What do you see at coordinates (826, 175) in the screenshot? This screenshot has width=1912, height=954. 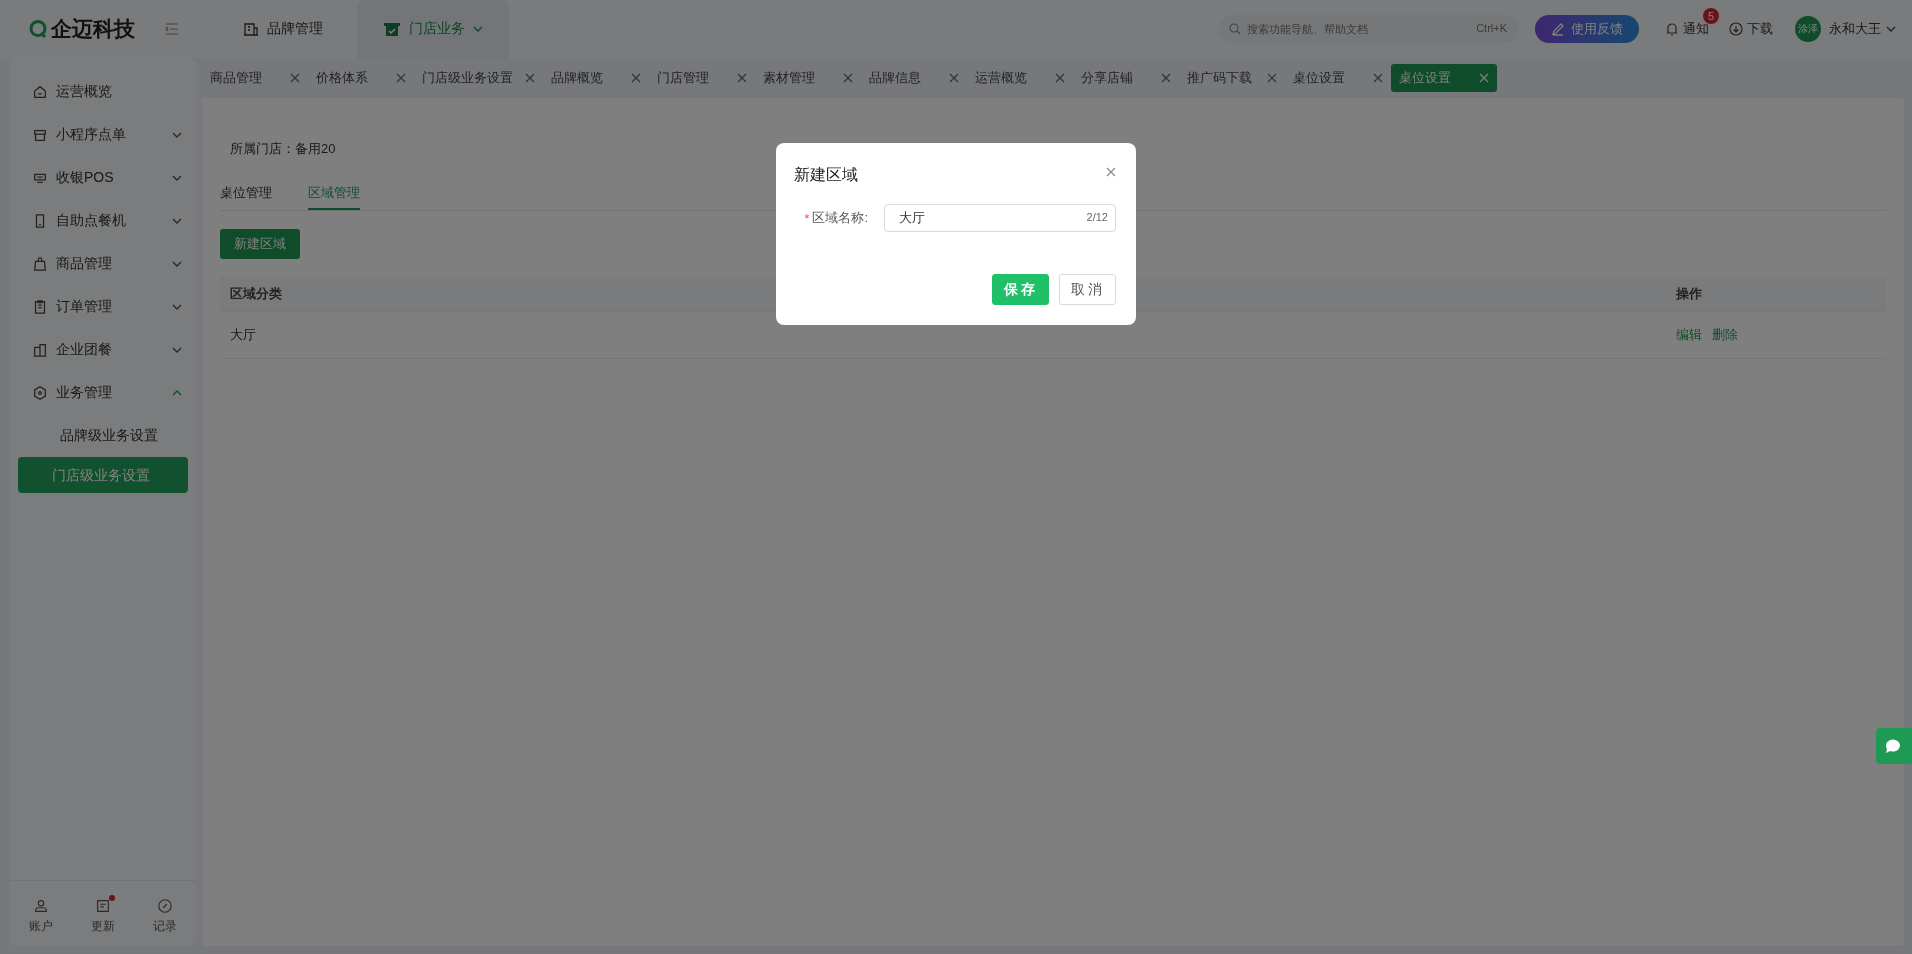 I see `dialog-title: 新建区域` at bounding box center [826, 175].